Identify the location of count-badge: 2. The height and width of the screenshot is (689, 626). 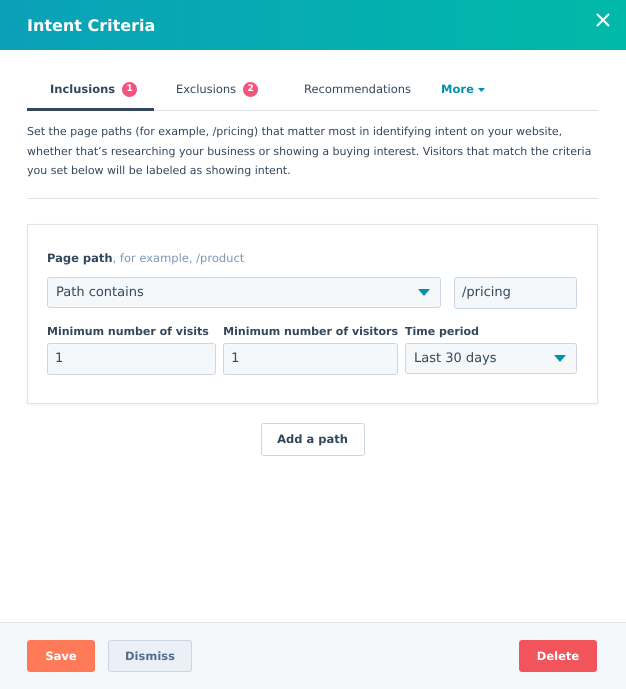
(250, 89).